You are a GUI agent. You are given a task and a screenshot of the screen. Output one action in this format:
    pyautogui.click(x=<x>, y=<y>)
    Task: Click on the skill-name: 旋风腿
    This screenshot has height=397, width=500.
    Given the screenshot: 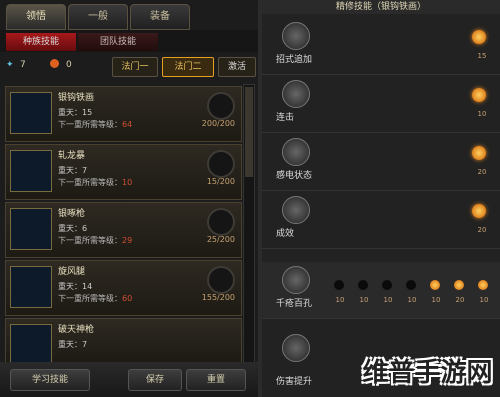 What is the action you would take?
    pyautogui.click(x=72, y=272)
    